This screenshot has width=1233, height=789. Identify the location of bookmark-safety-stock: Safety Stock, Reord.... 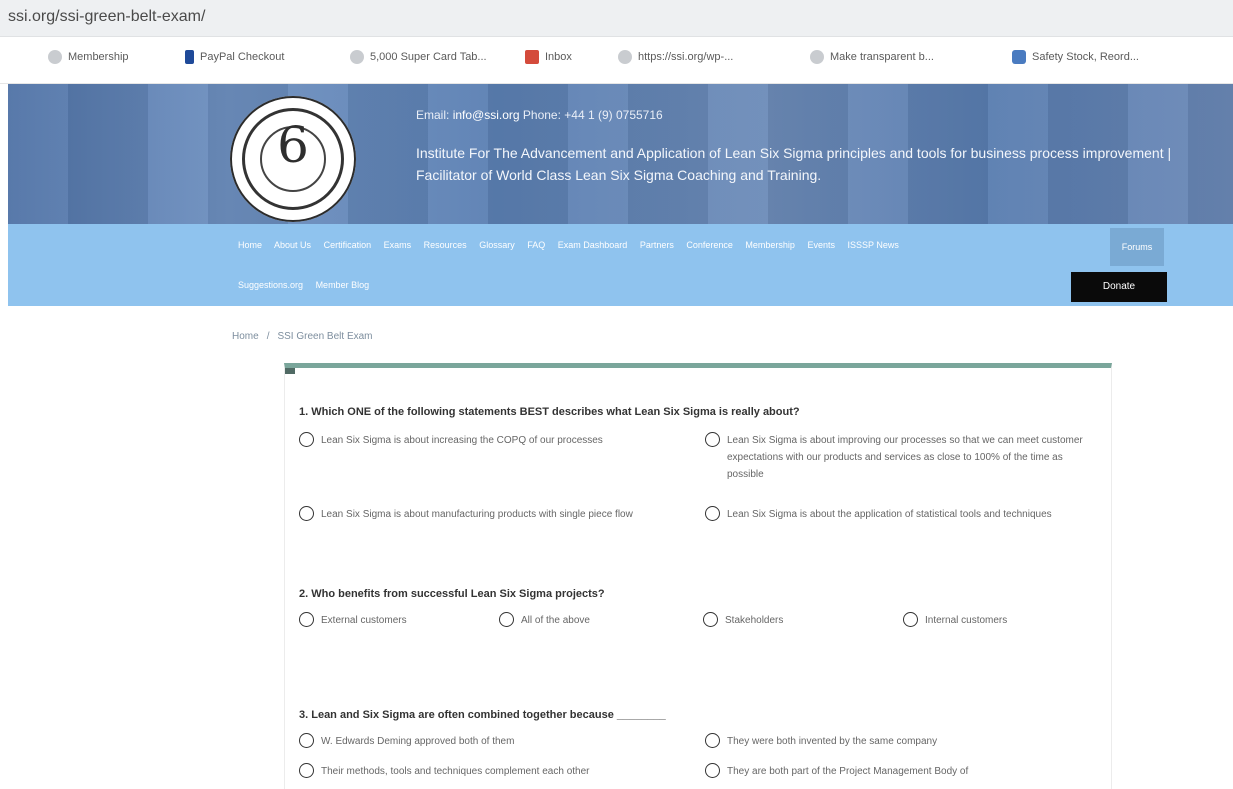
(1075, 57).